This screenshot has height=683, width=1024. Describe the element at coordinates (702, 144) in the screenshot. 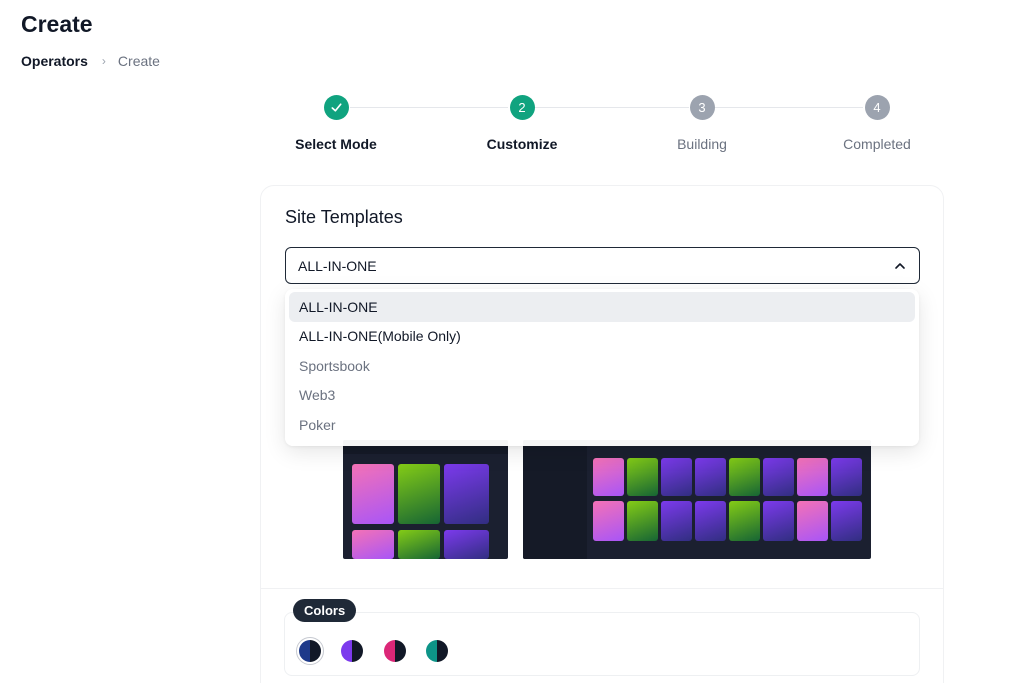

I see `step-label: Building` at that location.